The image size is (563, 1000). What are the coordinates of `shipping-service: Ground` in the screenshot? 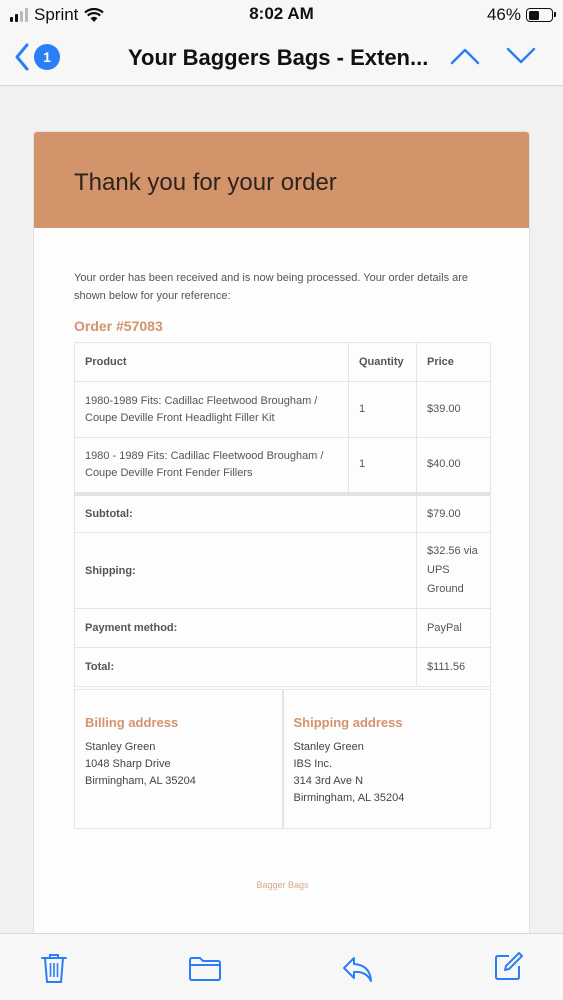 It's located at (445, 589).